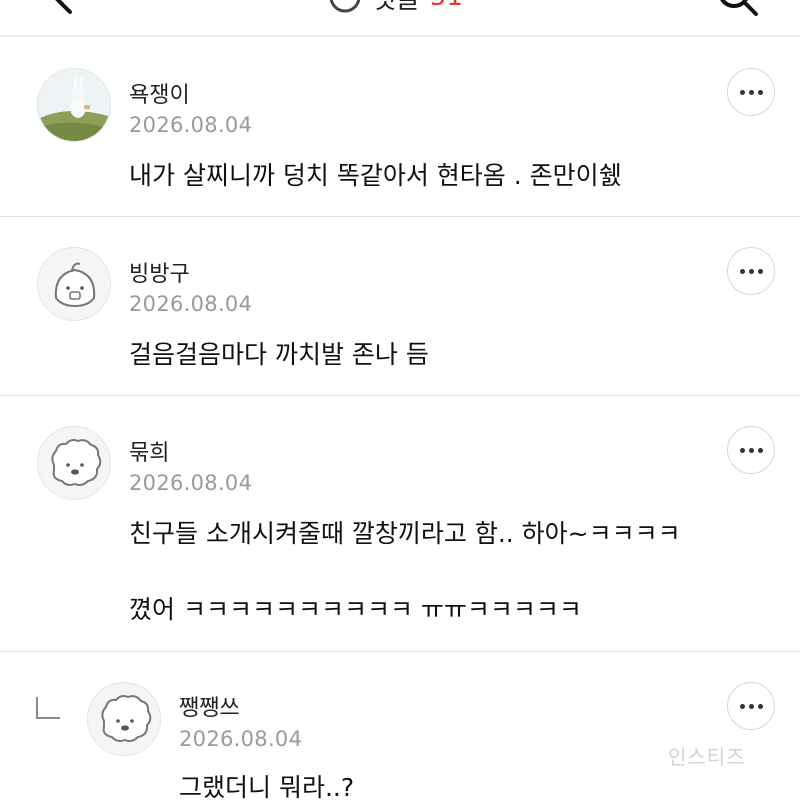 This screenshot has height=804, width=800. What do you see at coordinates (159, 93) in the screenshot?
I see `comment-author: 욕쟁이` at bounding box center [159, 93].